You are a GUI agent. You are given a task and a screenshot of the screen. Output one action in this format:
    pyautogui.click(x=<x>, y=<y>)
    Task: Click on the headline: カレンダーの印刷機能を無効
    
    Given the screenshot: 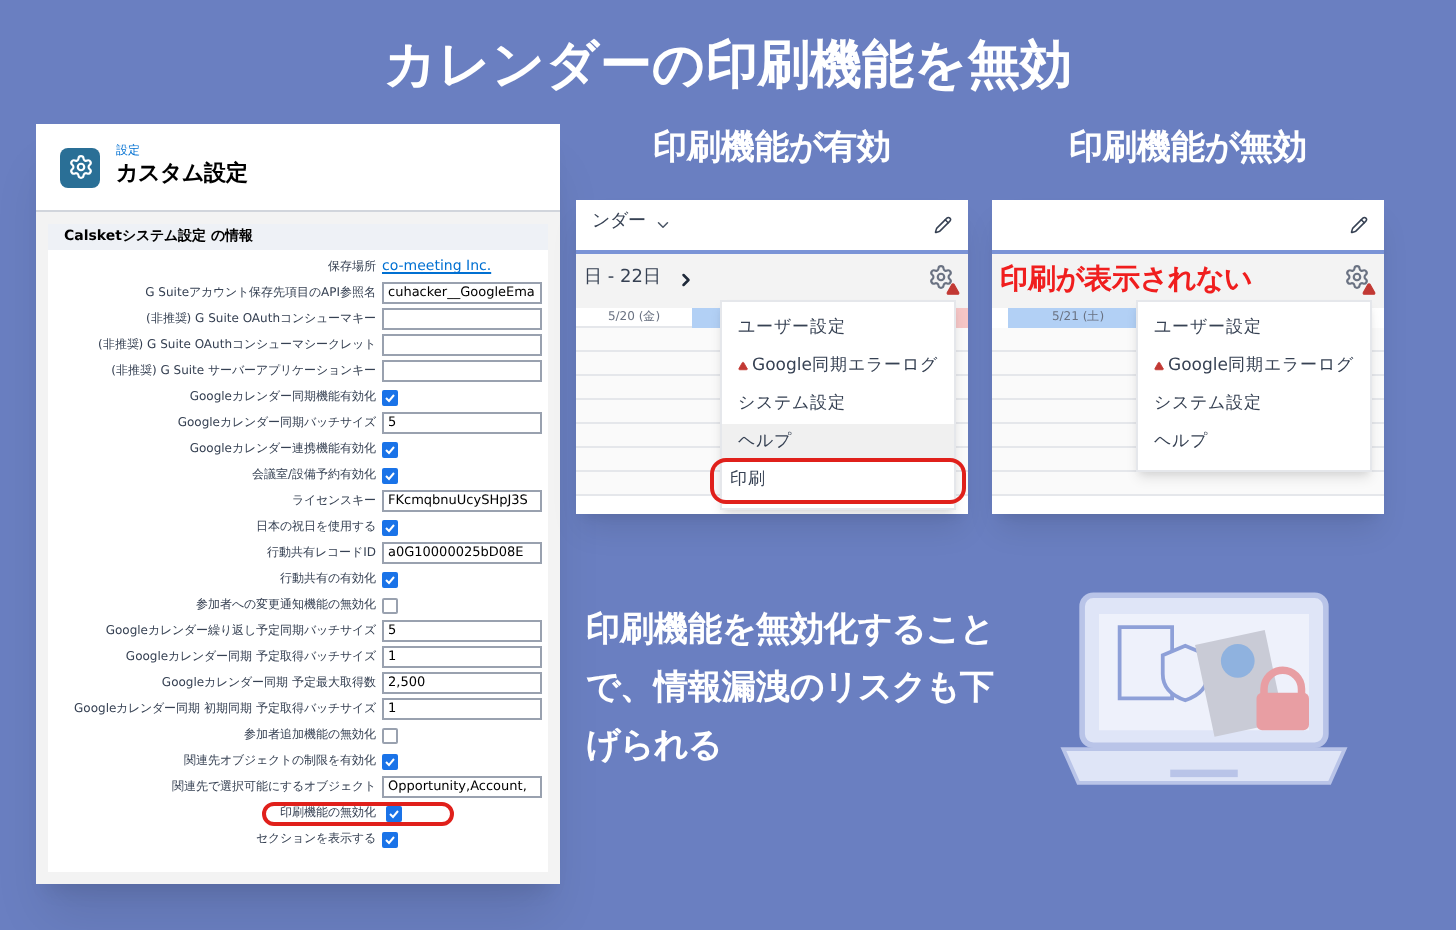 What is the action you would take?
    pyautogui.click(x=728, y=67)
    